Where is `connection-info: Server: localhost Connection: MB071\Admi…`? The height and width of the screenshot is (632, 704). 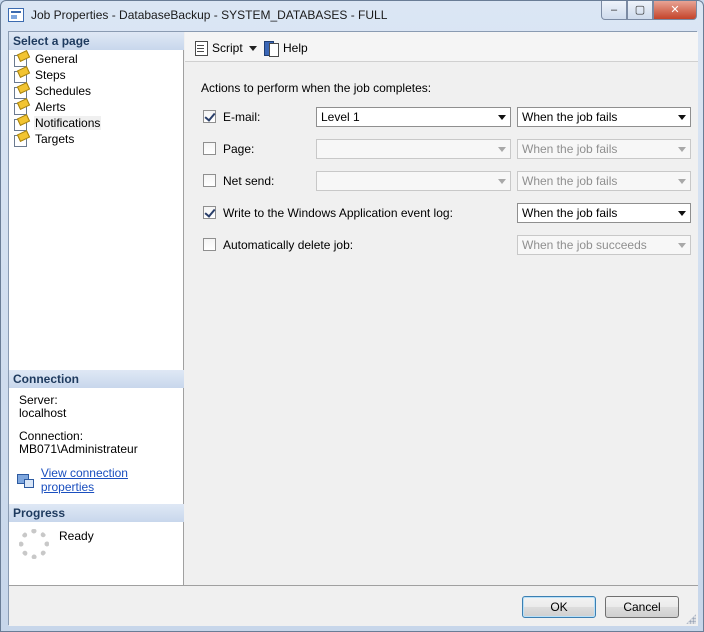
connection-info: Server: localhost Connection: MB071\Admi… is located at coordinates (78, 425).